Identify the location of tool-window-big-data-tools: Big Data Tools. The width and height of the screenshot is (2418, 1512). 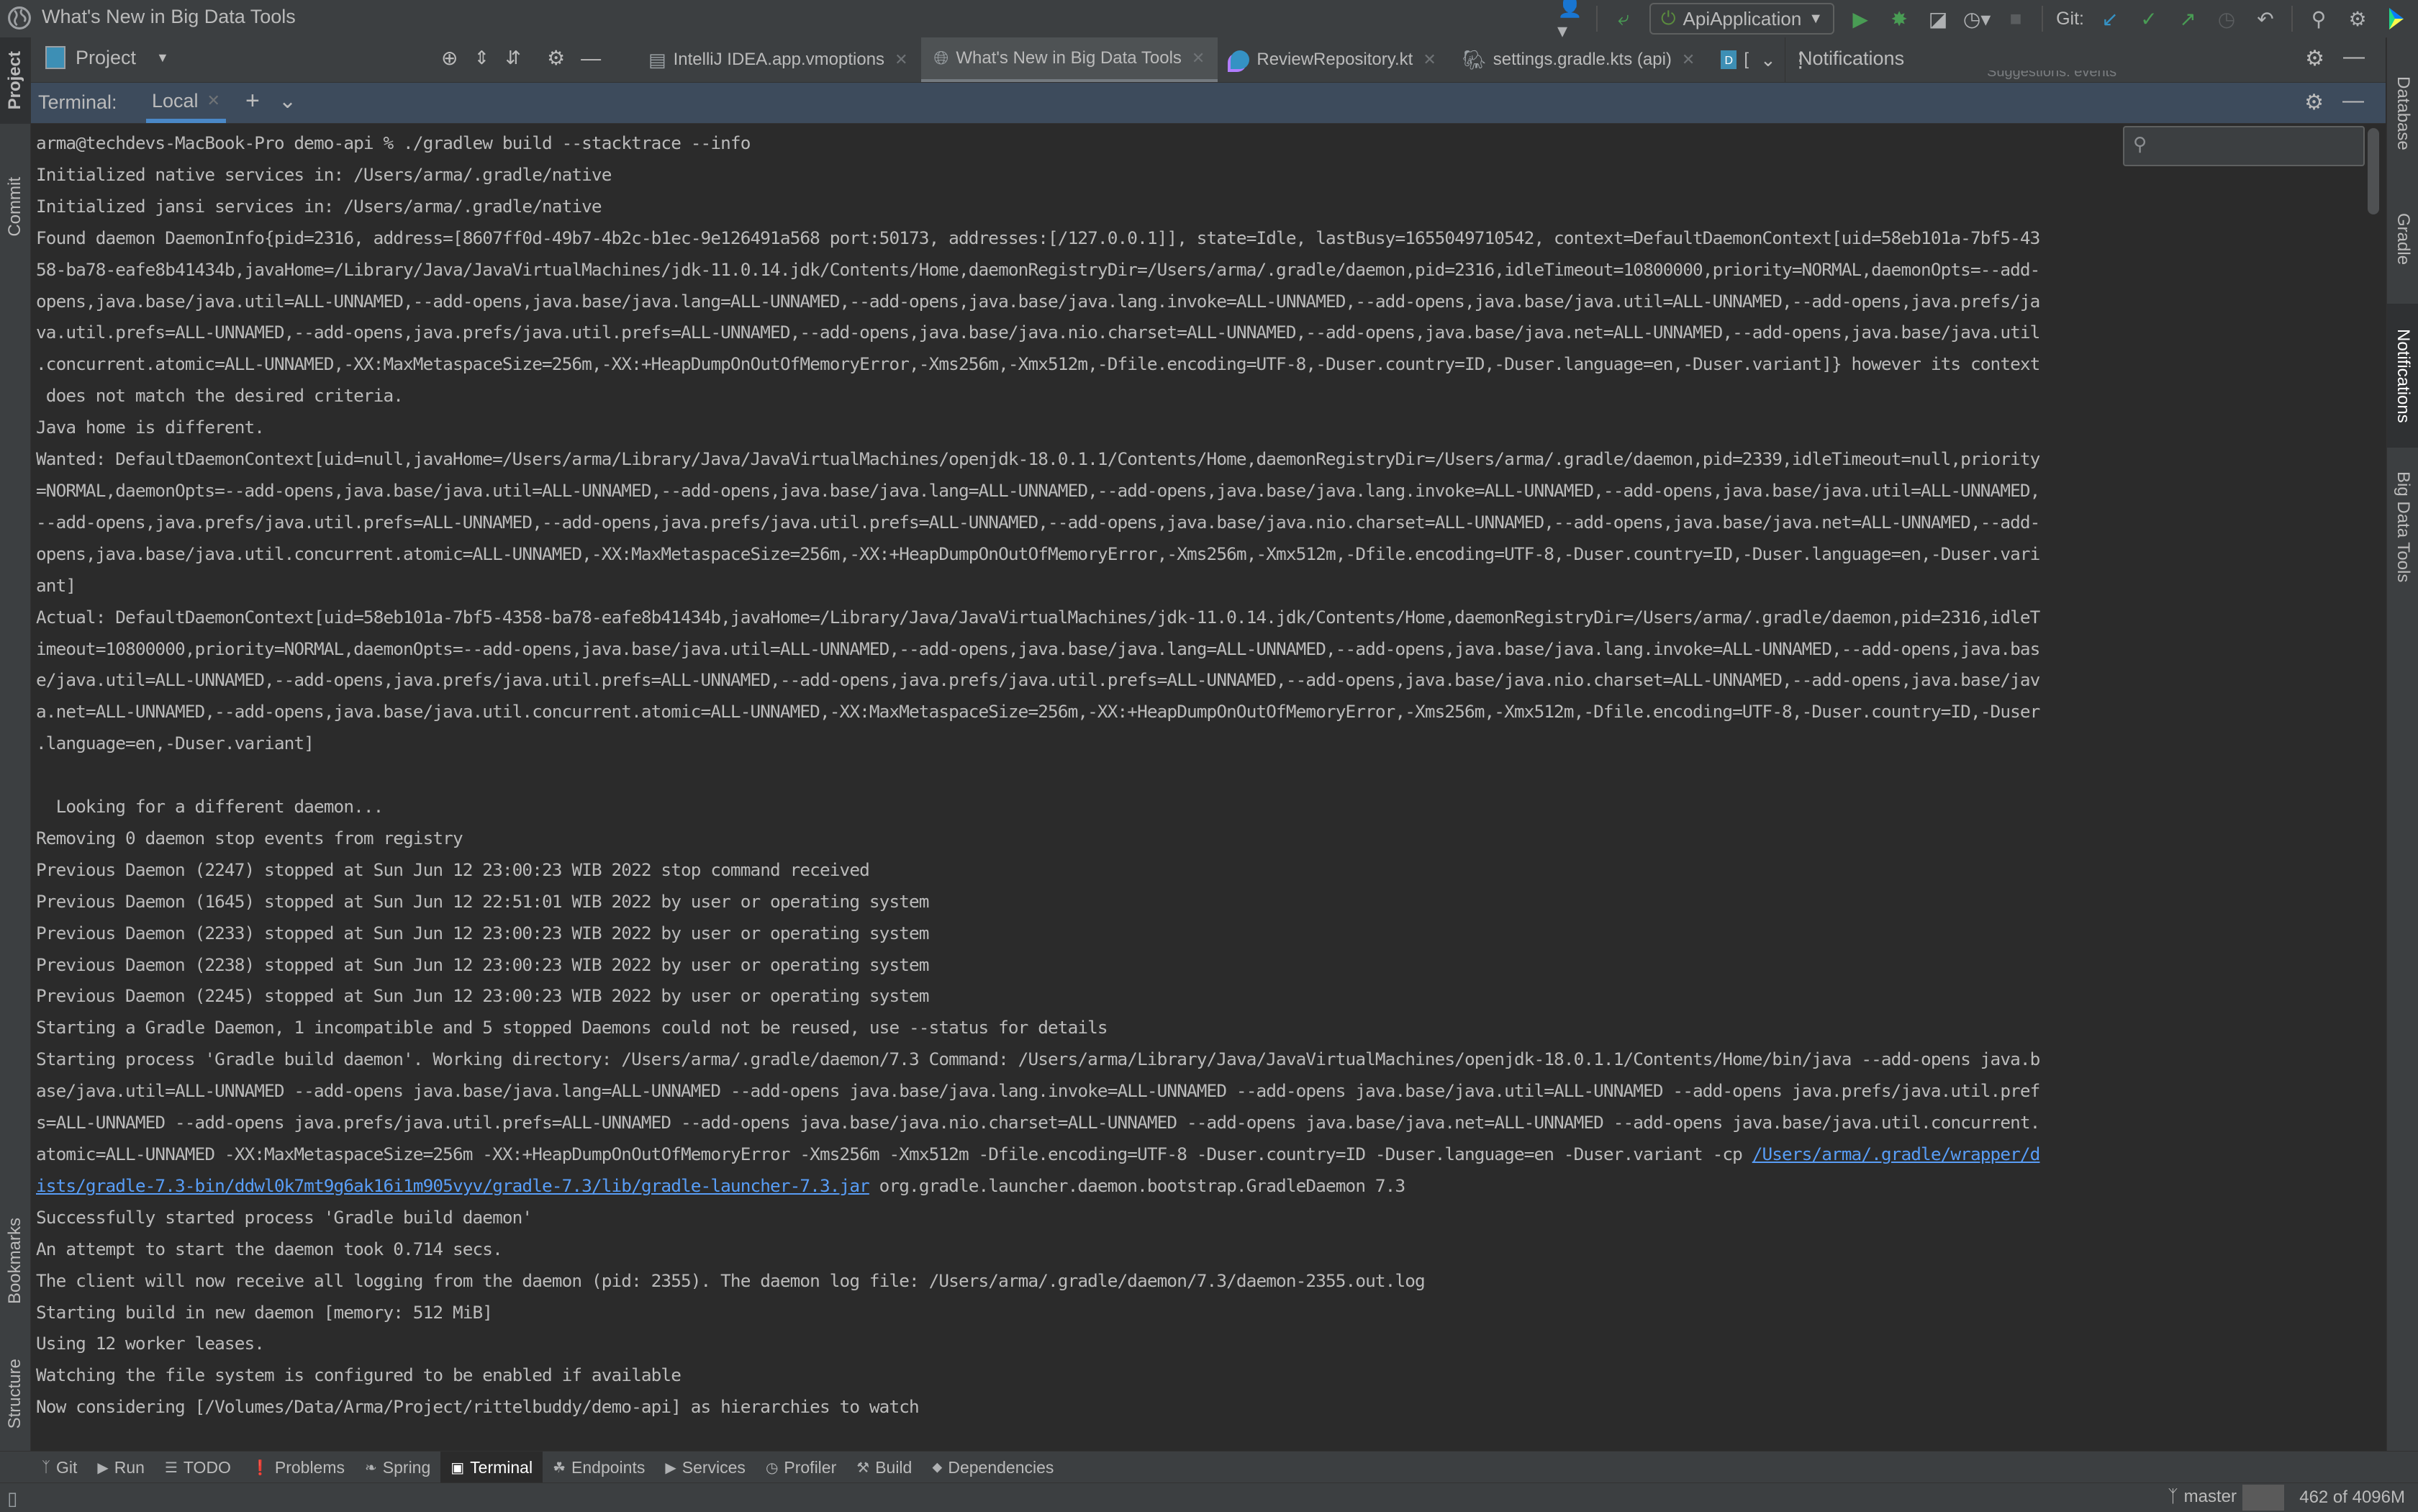
(2402, 527).